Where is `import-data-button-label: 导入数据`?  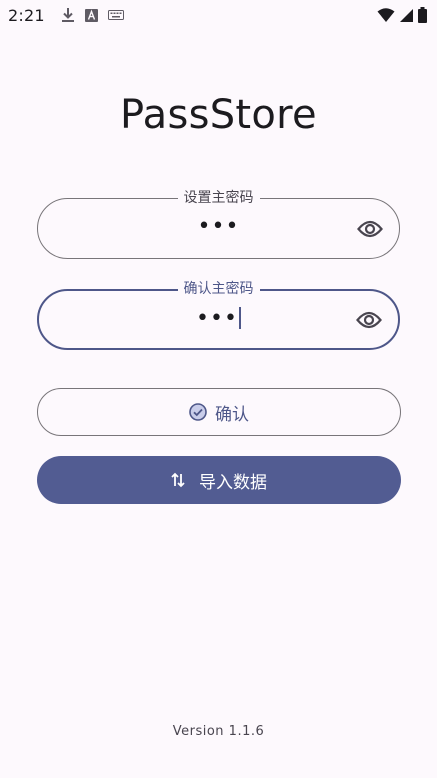 import-data-button-label: 导入数据 is located at coordinates (233, 482).